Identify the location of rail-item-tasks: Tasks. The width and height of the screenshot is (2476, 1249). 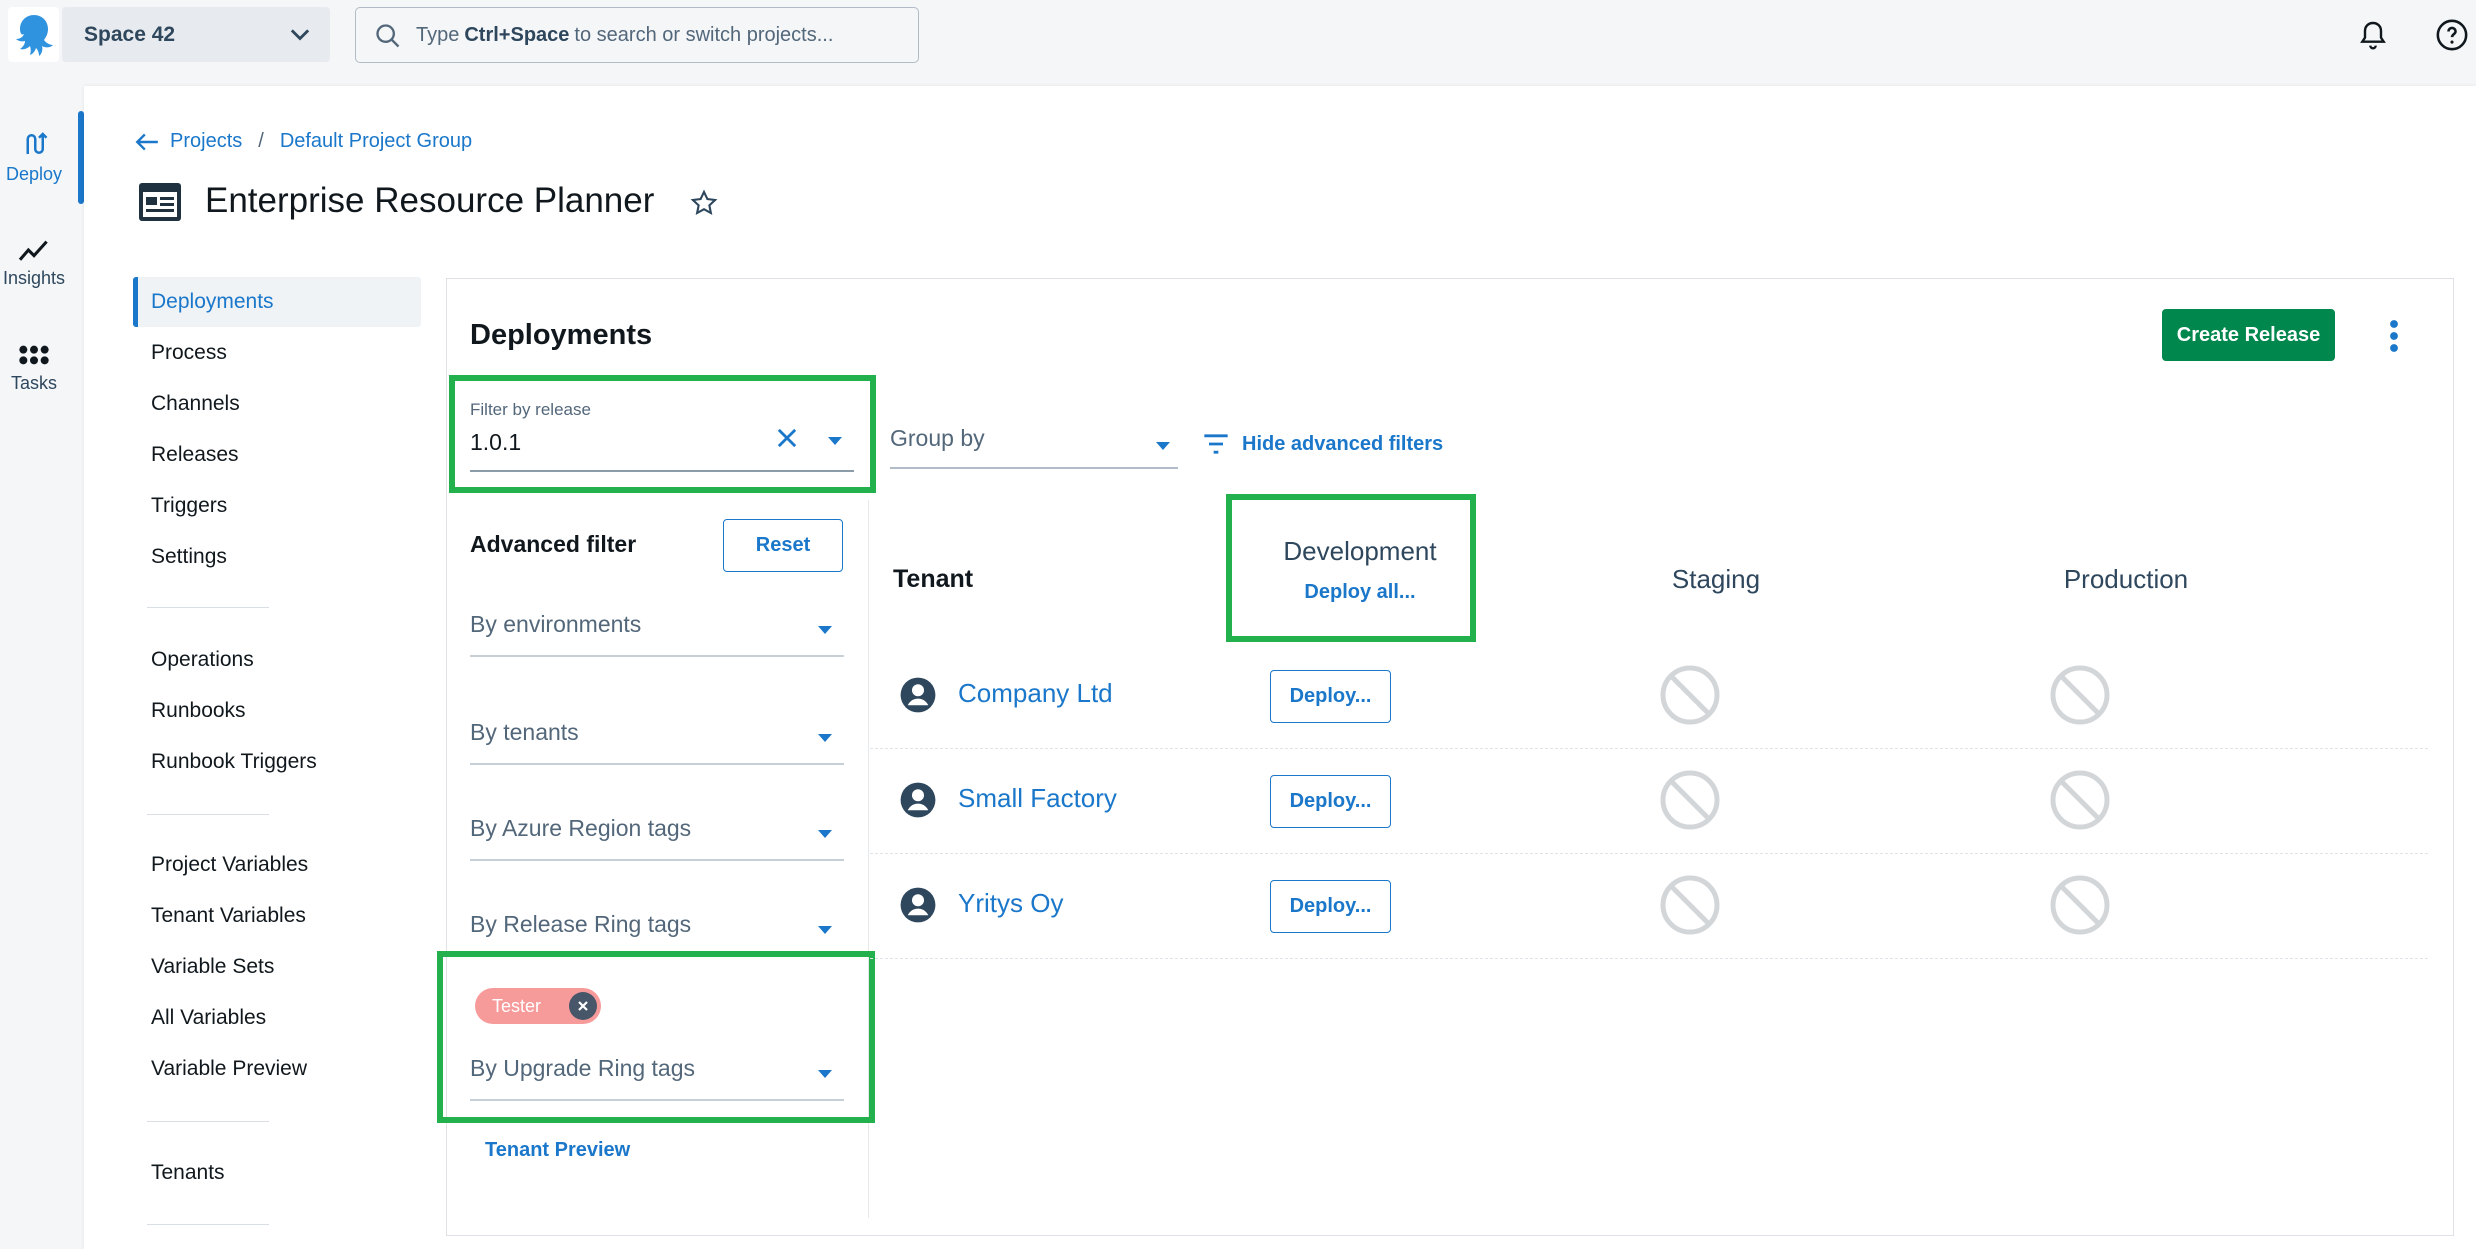
(34, 367).